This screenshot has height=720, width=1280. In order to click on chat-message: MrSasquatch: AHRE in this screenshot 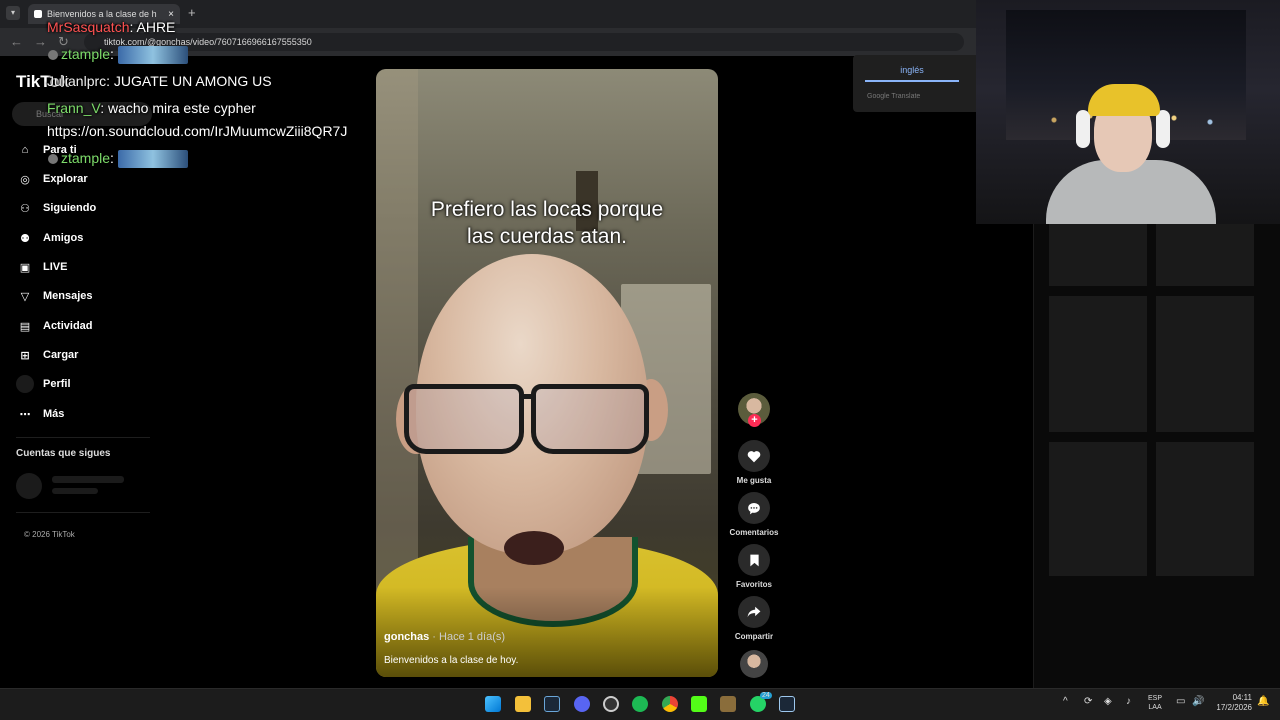, I will do `click(111, 27)`.